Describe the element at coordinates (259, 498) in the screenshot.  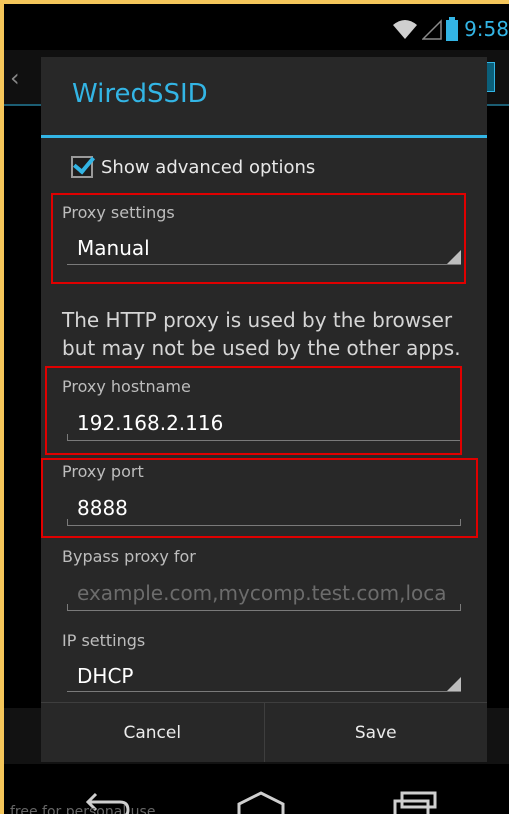
I see `highlight-proxy-port` at that location.